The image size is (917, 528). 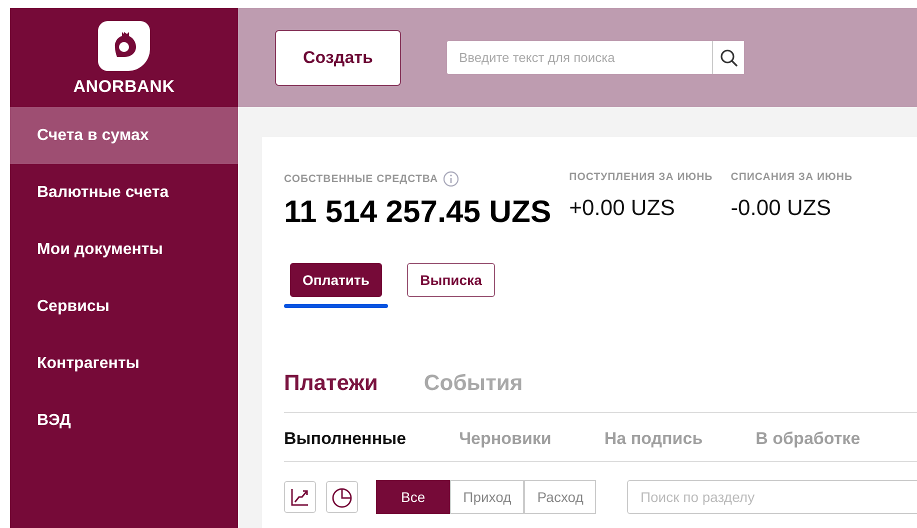 What do you see at coordinates (336, 280) in the screenshot?
I see `pay-button: Оплатить` at bounding box center [336, 280].